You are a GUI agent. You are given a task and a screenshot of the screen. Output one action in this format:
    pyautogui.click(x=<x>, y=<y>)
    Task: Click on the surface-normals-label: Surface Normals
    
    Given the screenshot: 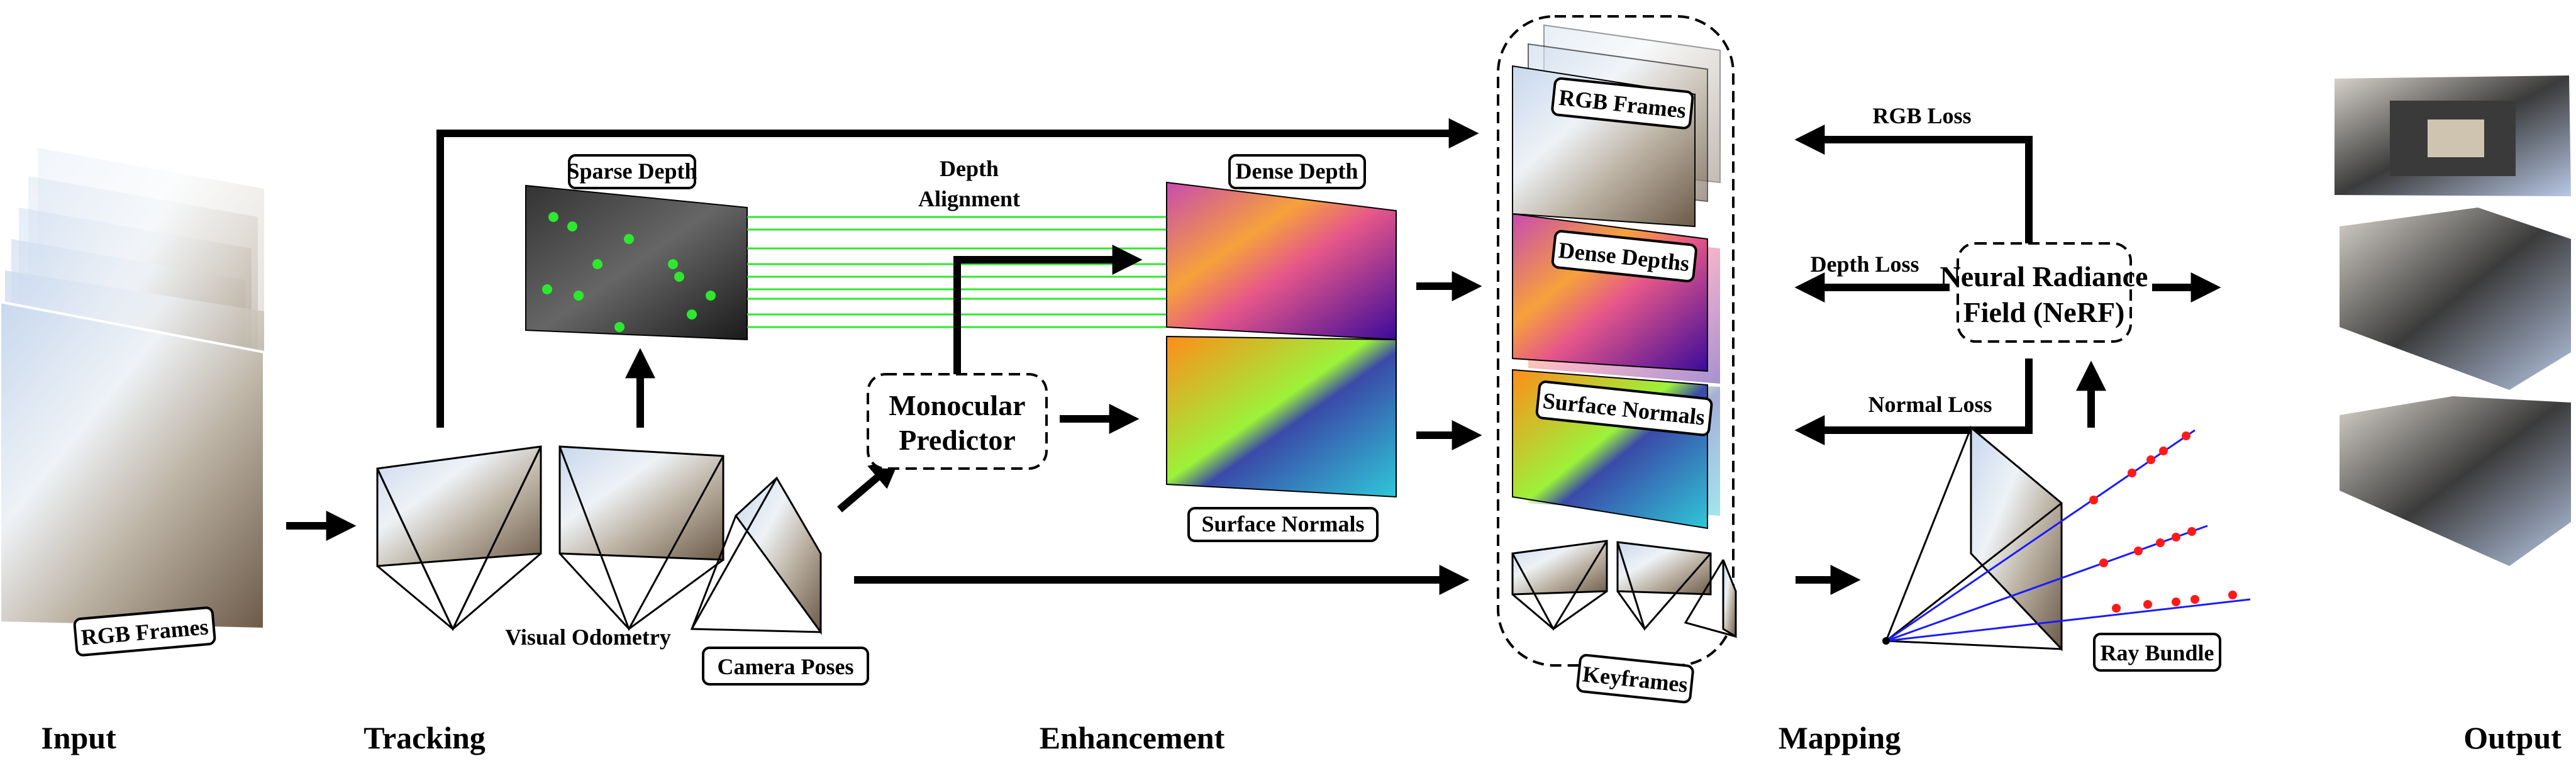 What is the action you would take?
    pyautogui.click(x=1283, y=523)
    